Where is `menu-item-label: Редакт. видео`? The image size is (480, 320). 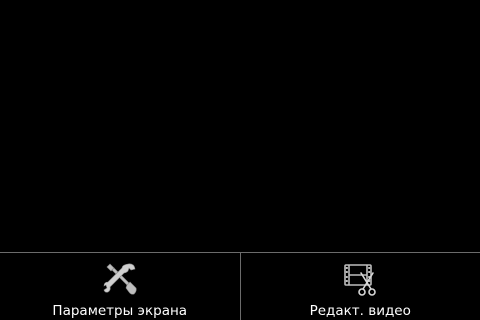
menu-item-label: Редакт. видео is located at coordinates (360, 311).